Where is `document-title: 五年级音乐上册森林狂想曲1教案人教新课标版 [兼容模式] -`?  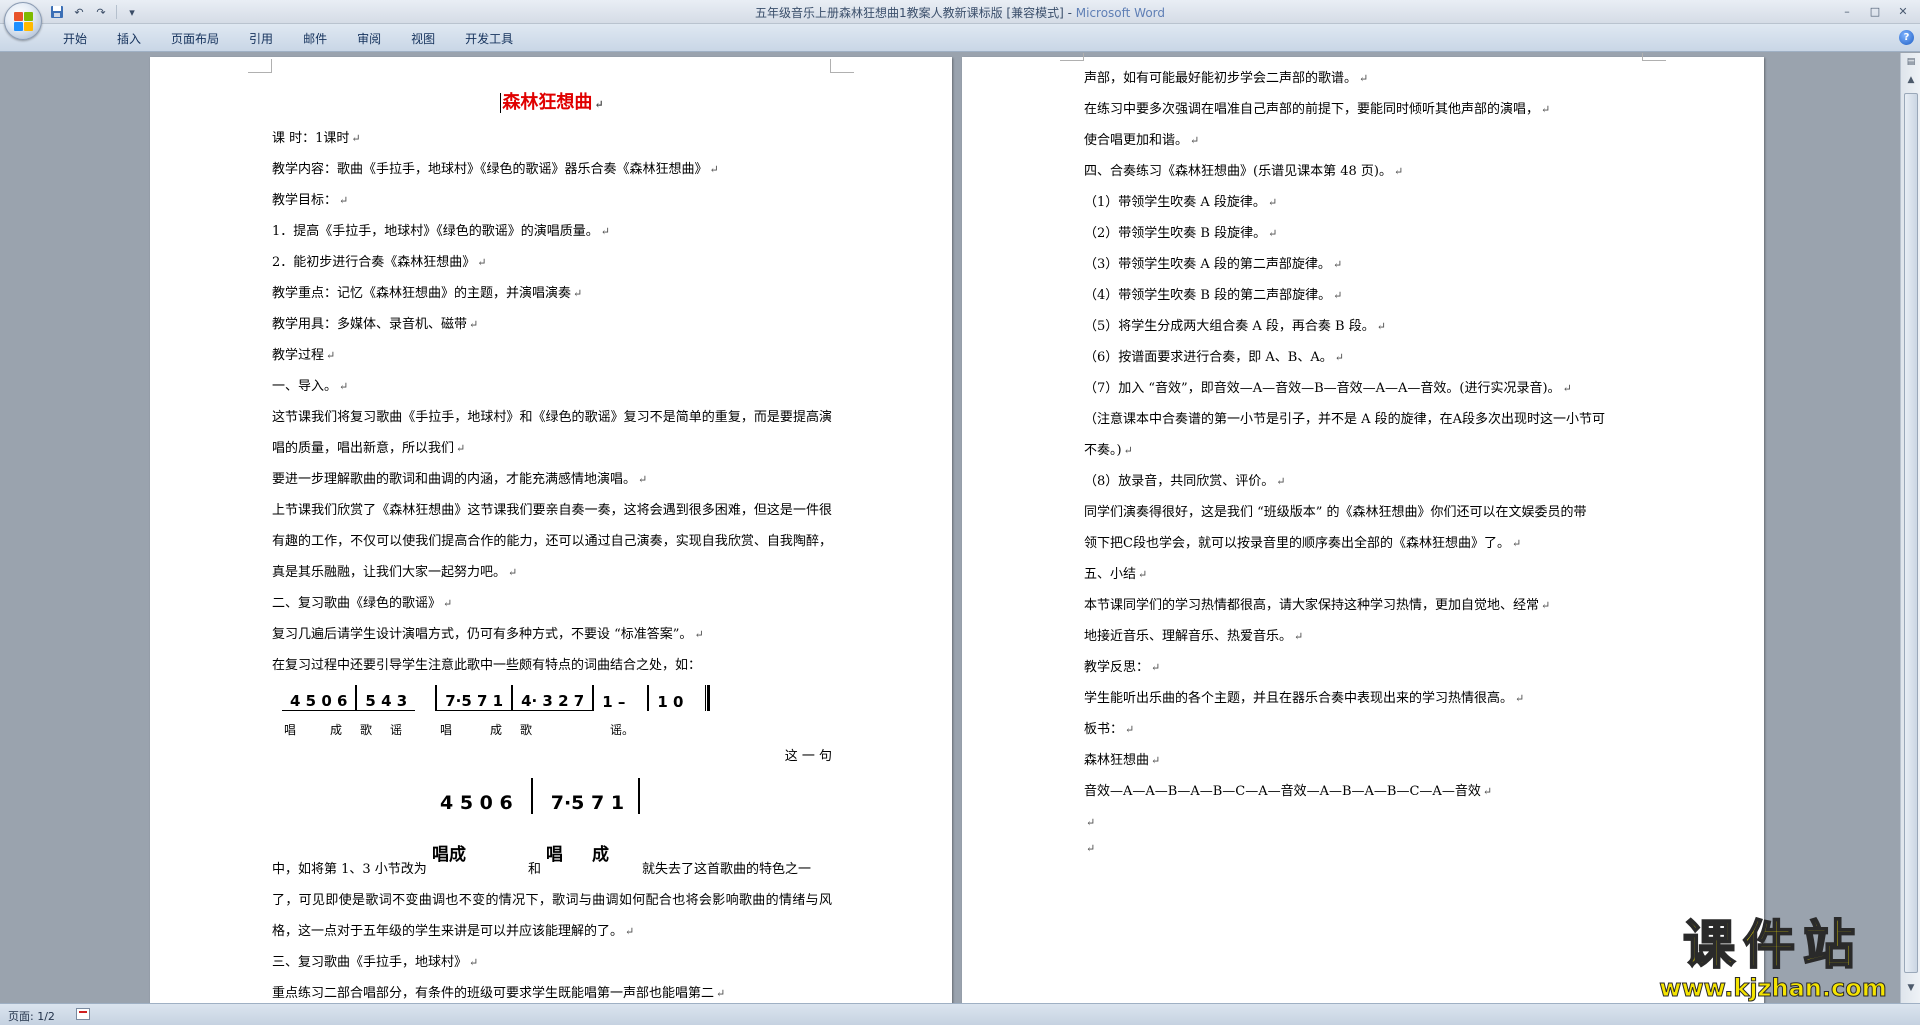 document-title: 五年级音乐上册森林狂想曲1教案人教新课标版 [兼容模式] - is located at coordinates (915, 13).